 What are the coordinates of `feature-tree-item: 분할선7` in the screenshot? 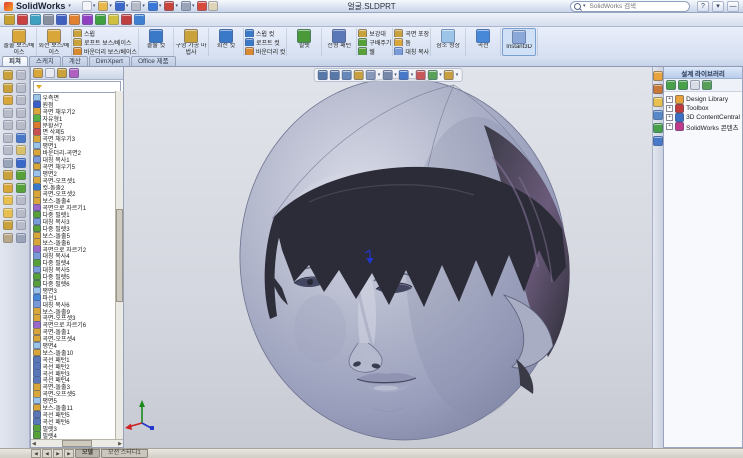 It's located at (78, 125).